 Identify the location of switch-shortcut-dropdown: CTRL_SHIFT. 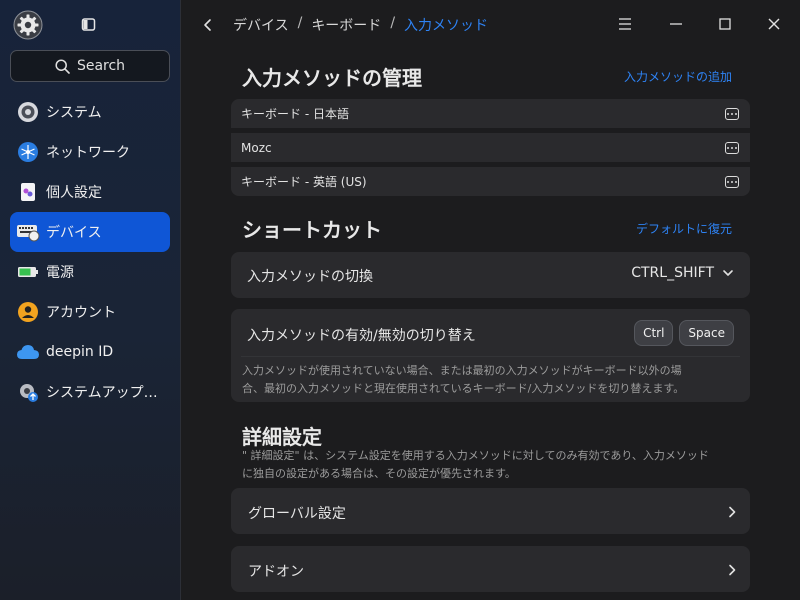
(682, 273).